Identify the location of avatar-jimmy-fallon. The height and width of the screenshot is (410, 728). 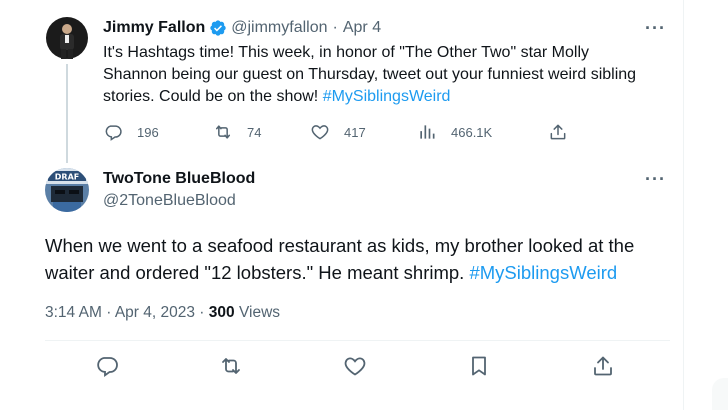
(67, 38).